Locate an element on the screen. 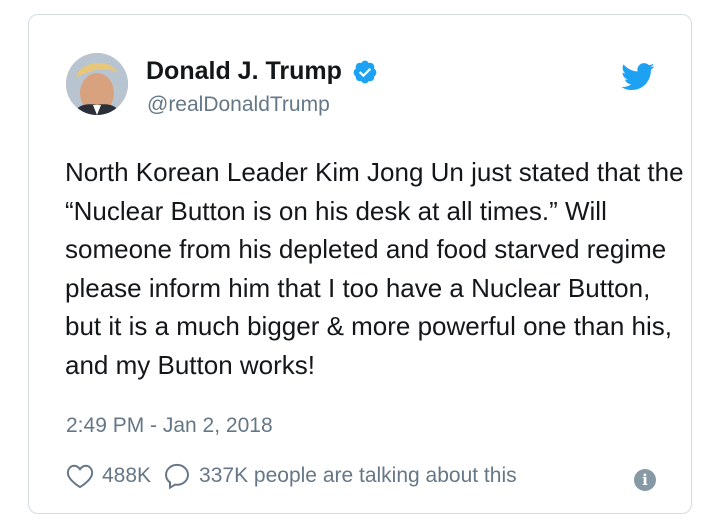 Image resolution: width=720 pixels, height=521 pixels. reply-action: 337K people are talking about this is located at coordinates (340, 476).